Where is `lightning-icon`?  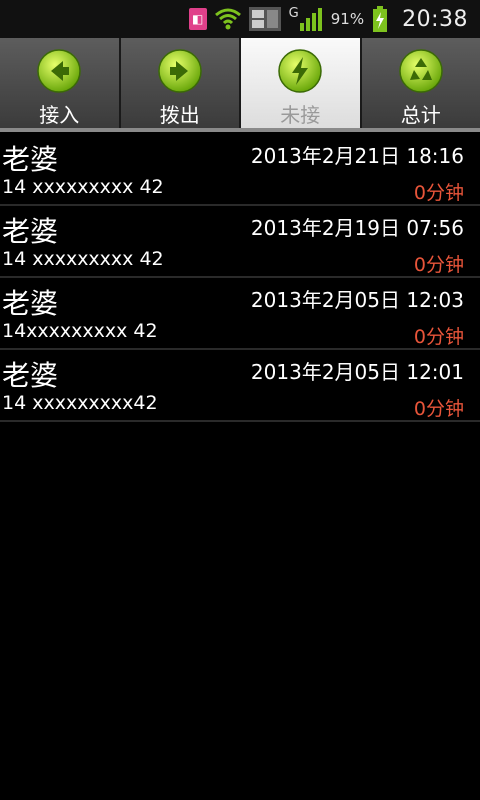
lightning-icon is located at coordinates (300, 71).